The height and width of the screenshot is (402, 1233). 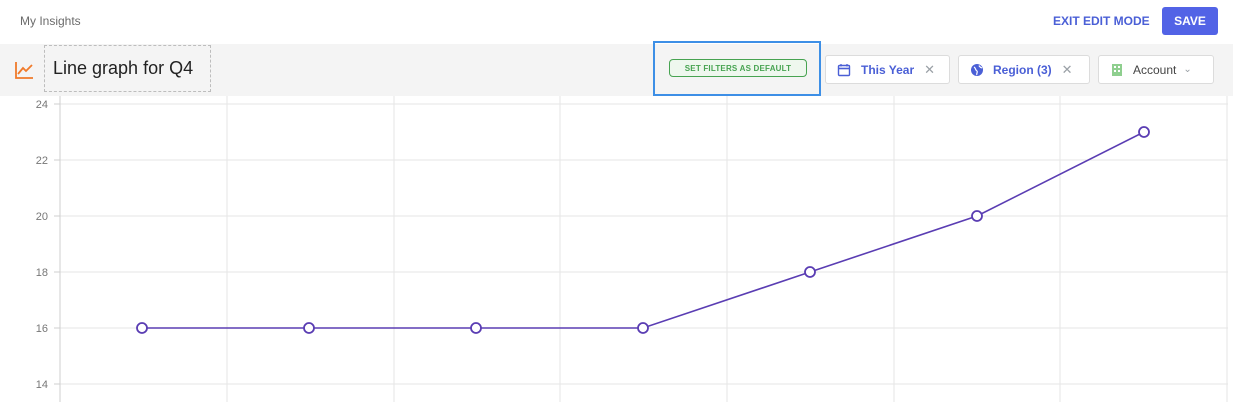 I want to click on filter-chip-this-year: This Year ✕, so click(x=887, y=69).